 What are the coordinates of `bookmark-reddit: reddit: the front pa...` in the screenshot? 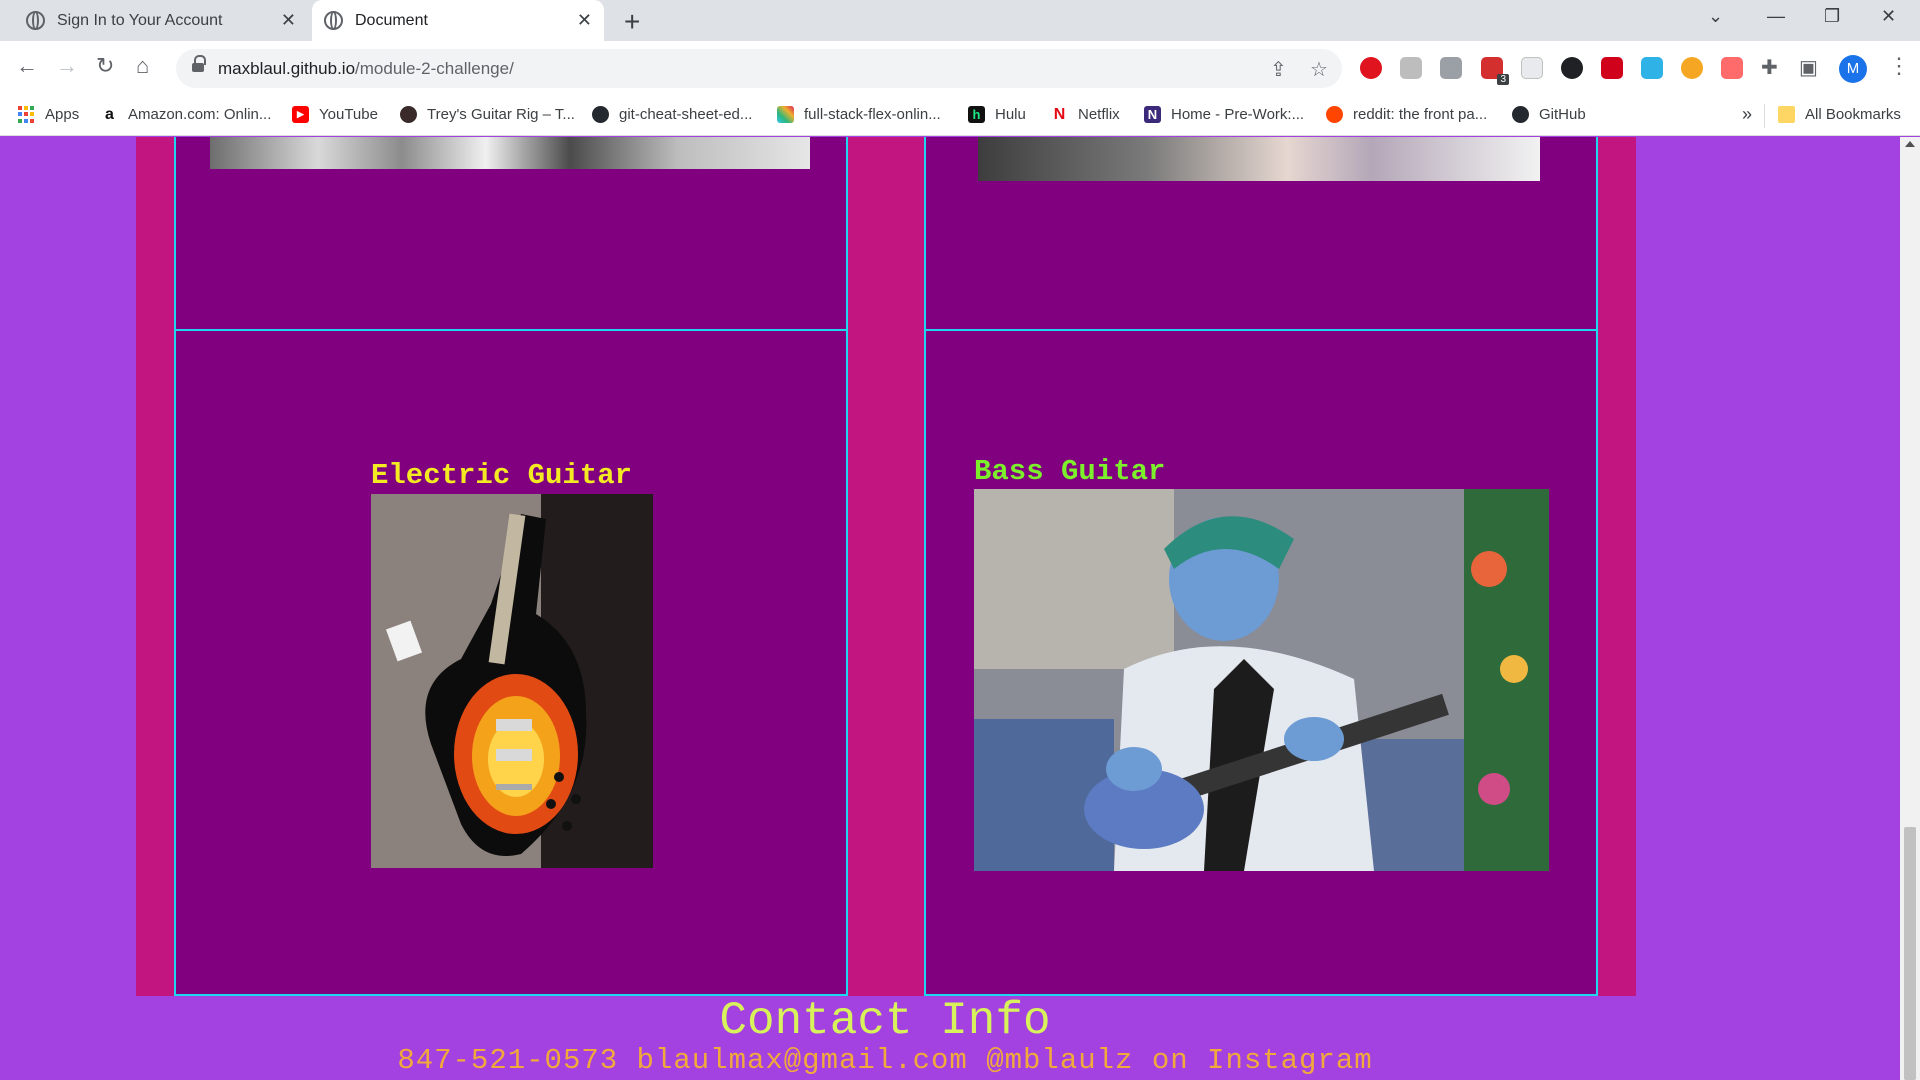 It's located at (1406, 114).